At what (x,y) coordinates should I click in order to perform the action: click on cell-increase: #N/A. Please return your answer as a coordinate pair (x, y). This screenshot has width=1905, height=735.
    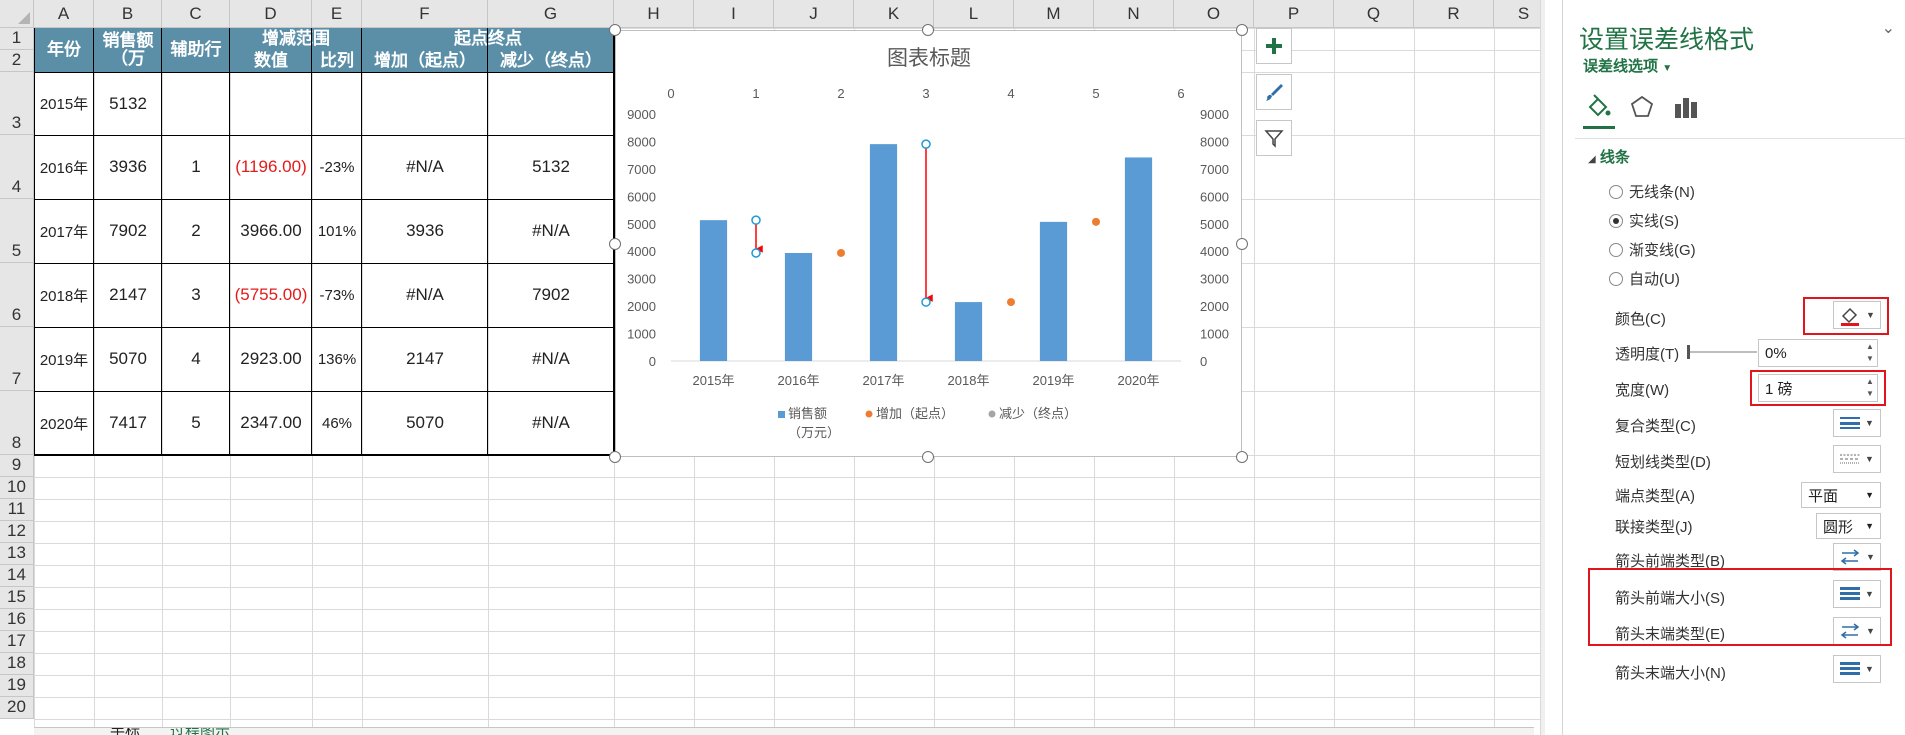
    Looking at the image, I should click on (425, 167).